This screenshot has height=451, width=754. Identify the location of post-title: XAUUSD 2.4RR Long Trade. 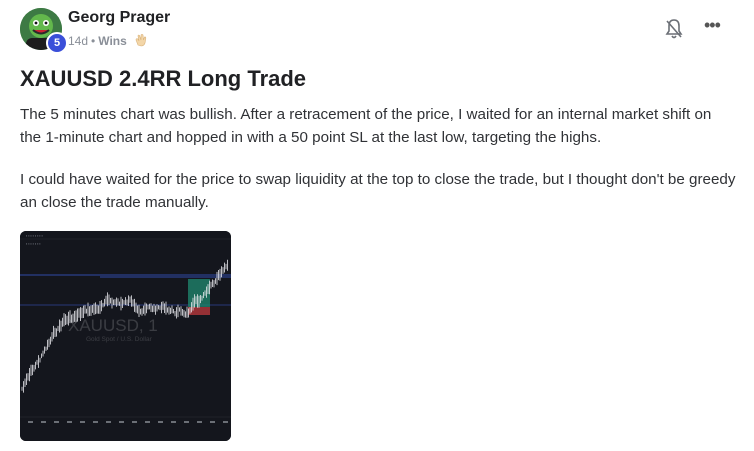
(163, 78).